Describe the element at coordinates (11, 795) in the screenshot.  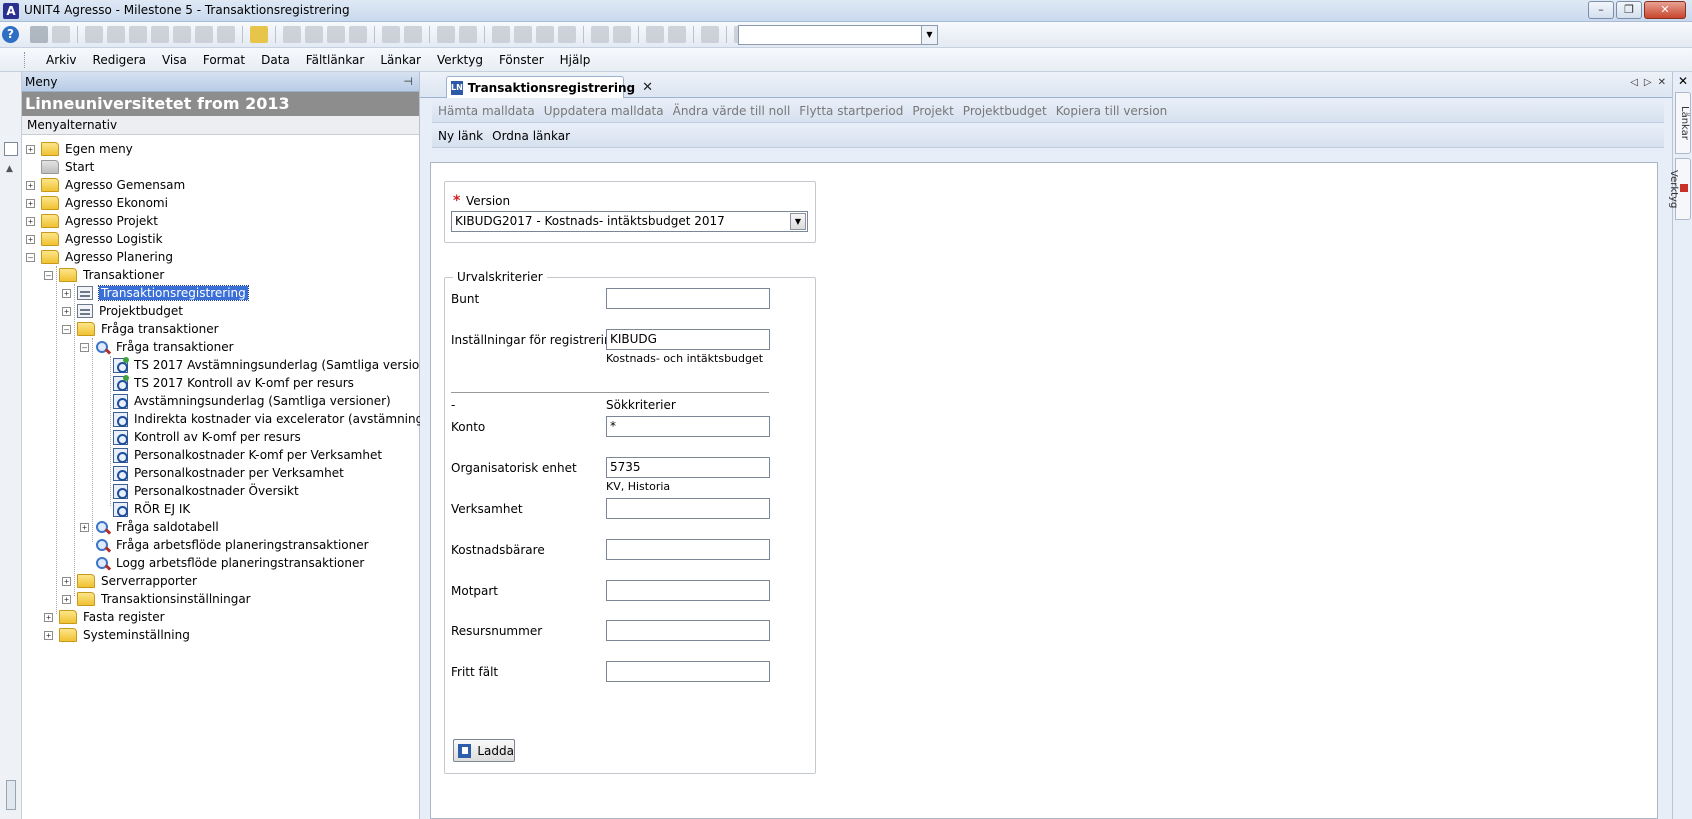
I see `left-scrollbar` at that location.